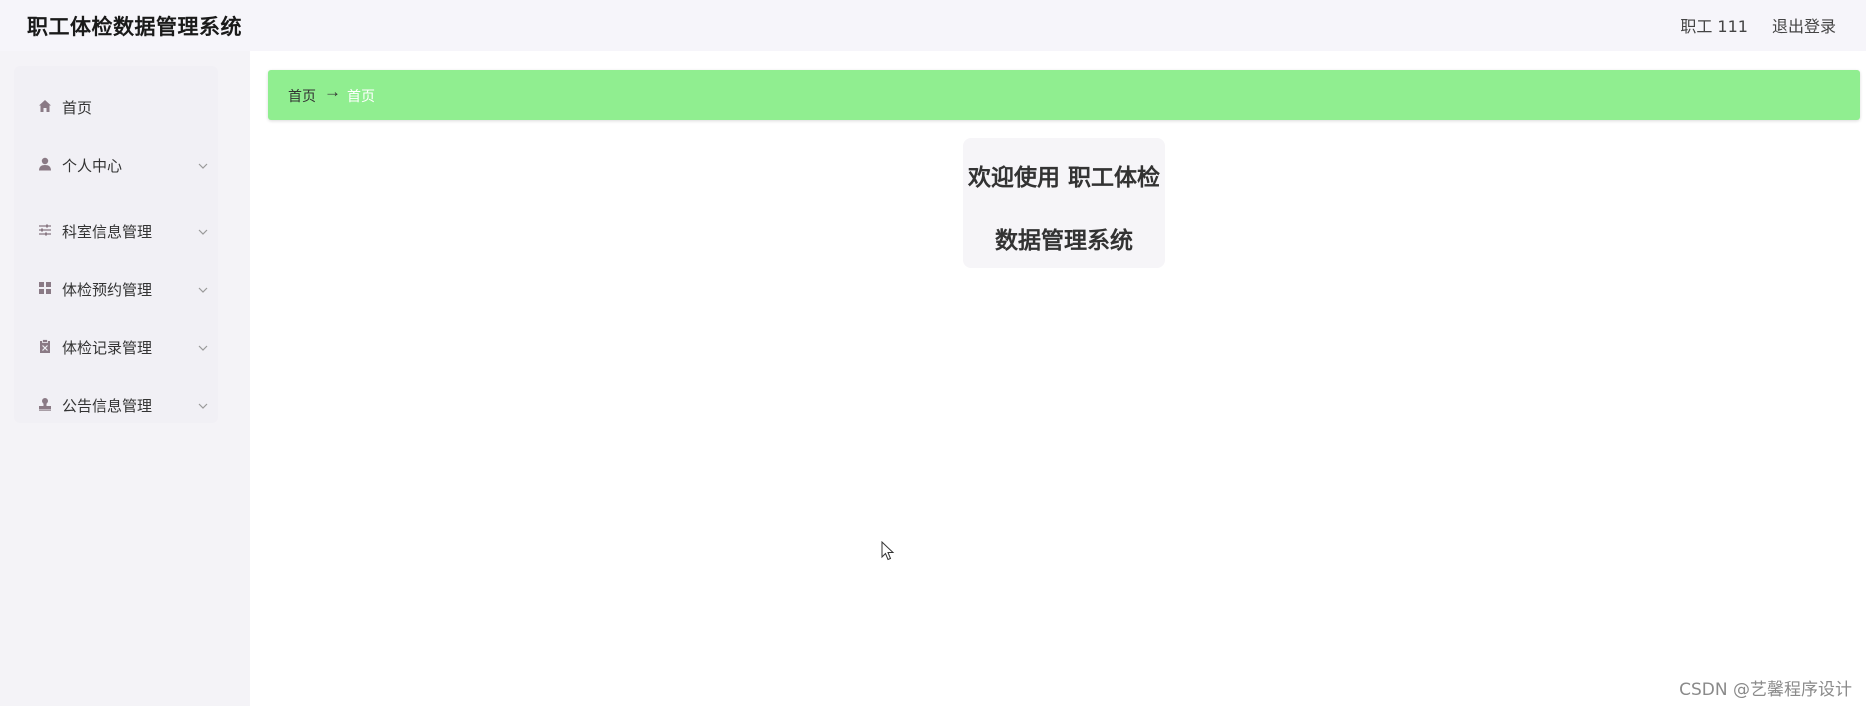  What do you see at coordinates (1063, 178) in the screenshot?
I see `welcome-title-line1: 欢迎使用 职工体检` at bounding box center [1063, 178].